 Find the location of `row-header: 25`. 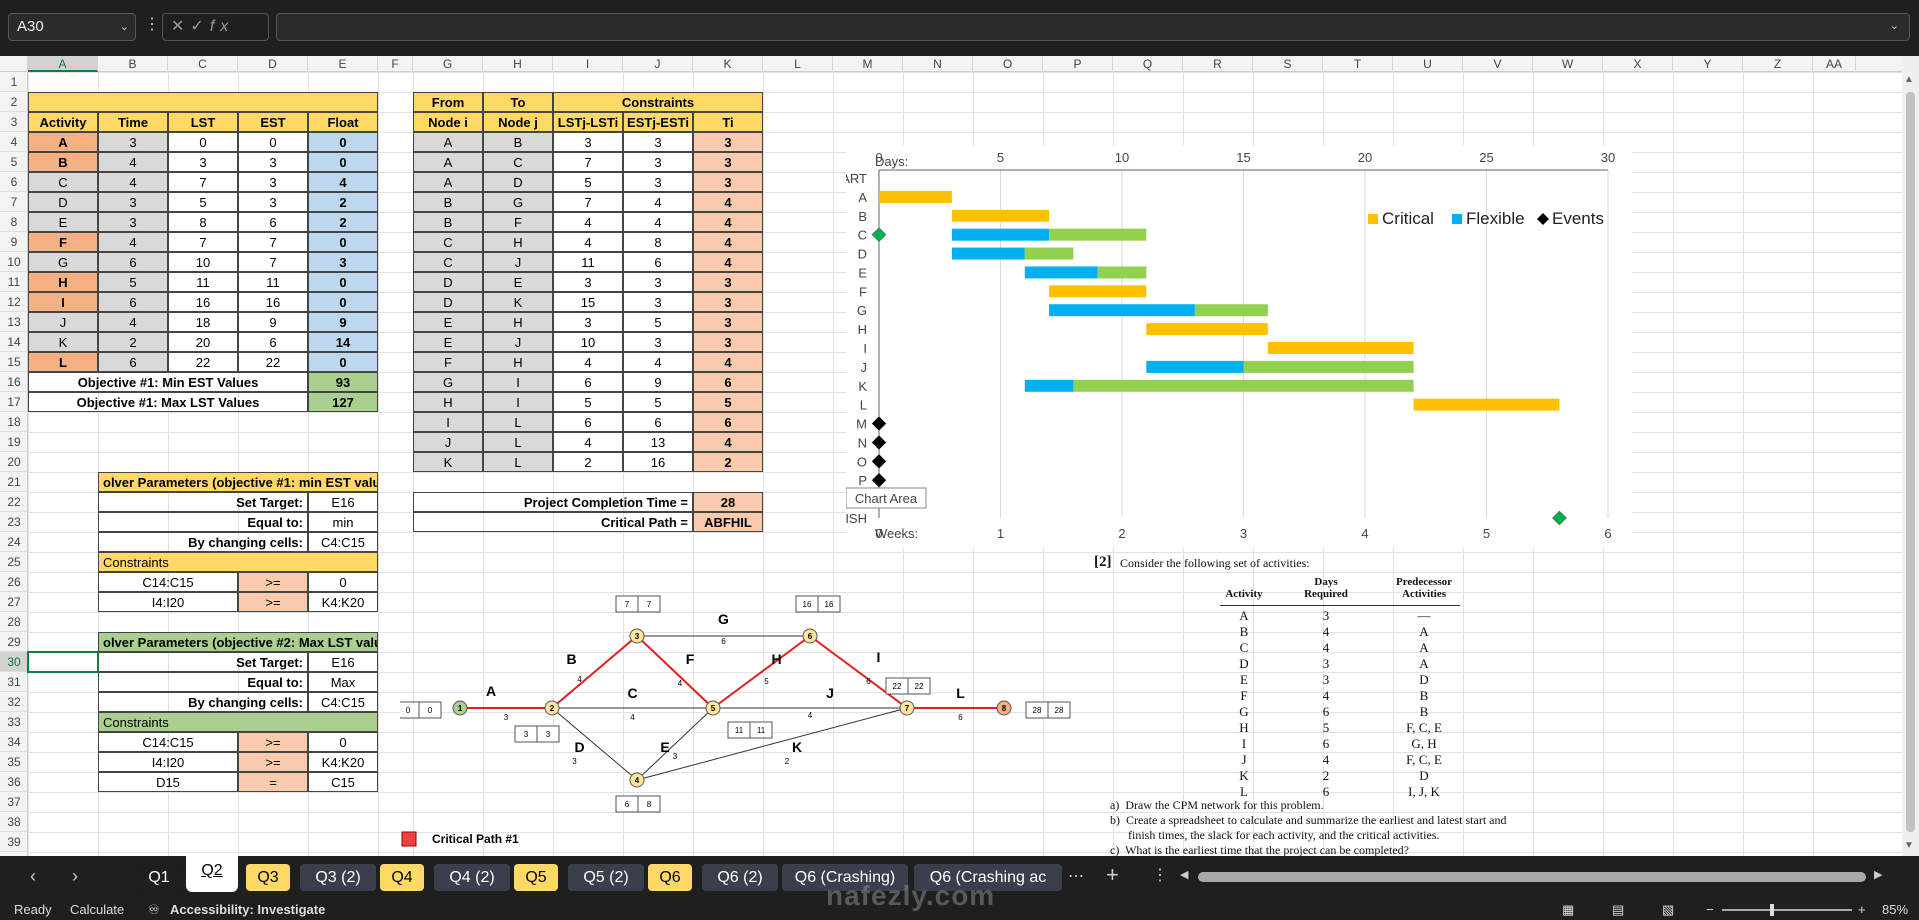

row-header: 25 is located at coordinates (14, 562).